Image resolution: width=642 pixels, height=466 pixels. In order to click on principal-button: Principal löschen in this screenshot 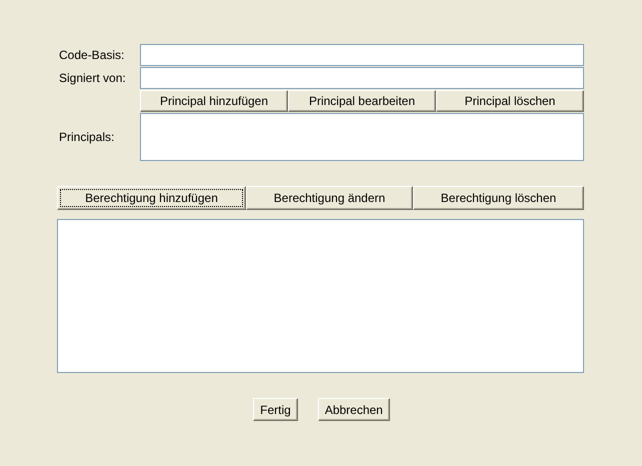, I will do `click(510, 101)`.